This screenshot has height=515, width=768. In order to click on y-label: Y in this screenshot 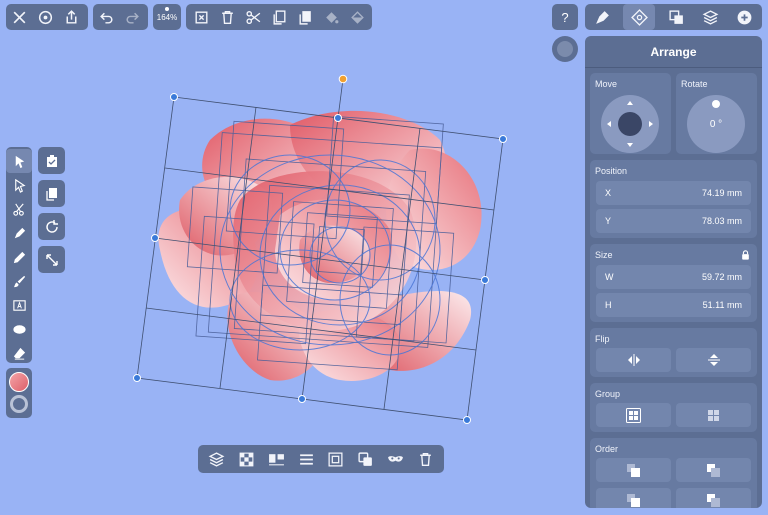, I will do `click(608, 221)`.